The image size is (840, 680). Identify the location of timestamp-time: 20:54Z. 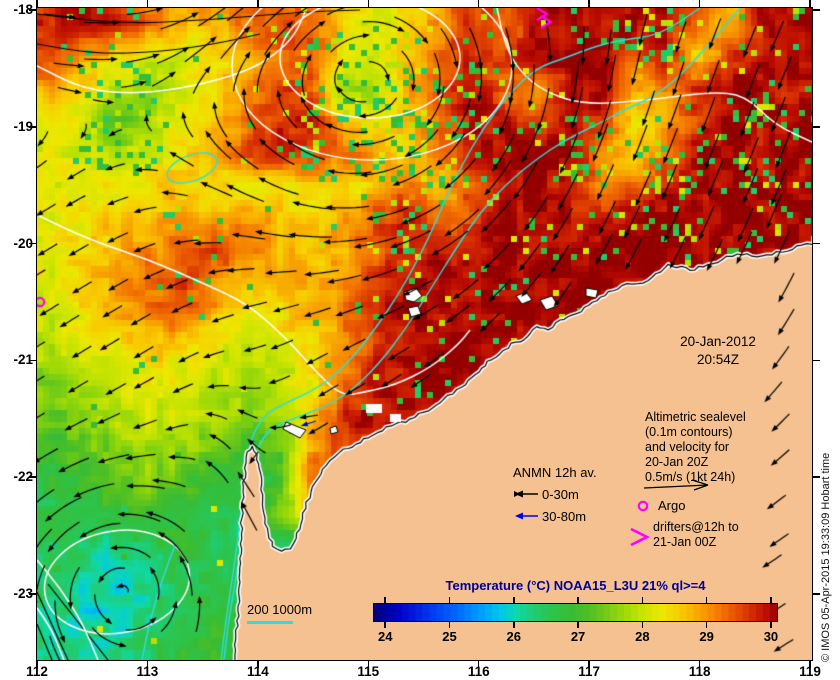
(718, 359).